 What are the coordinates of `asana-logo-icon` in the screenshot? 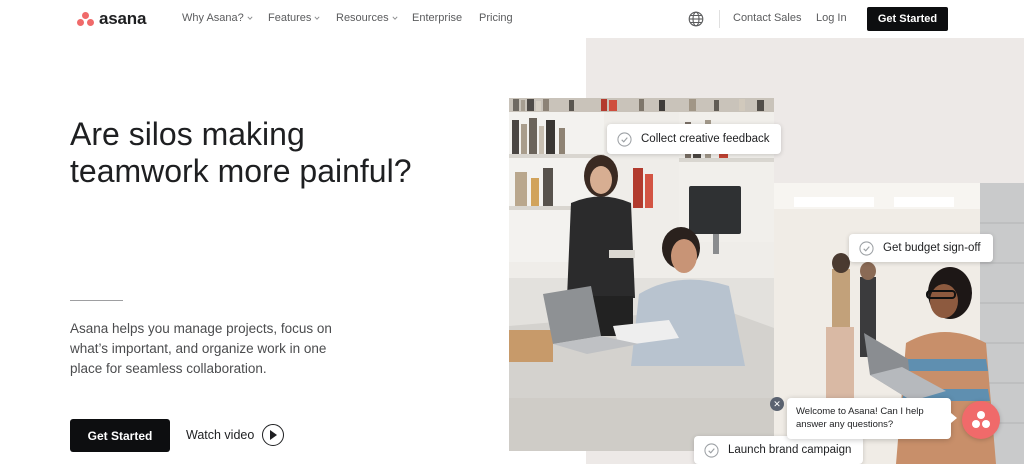 It's located at (85, 19).